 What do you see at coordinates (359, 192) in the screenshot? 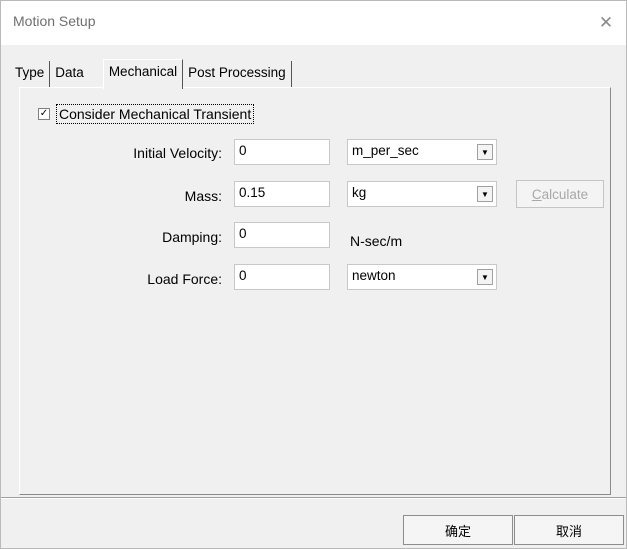
I see `mass-unit-value: kg` at bounding box center [359, 192].